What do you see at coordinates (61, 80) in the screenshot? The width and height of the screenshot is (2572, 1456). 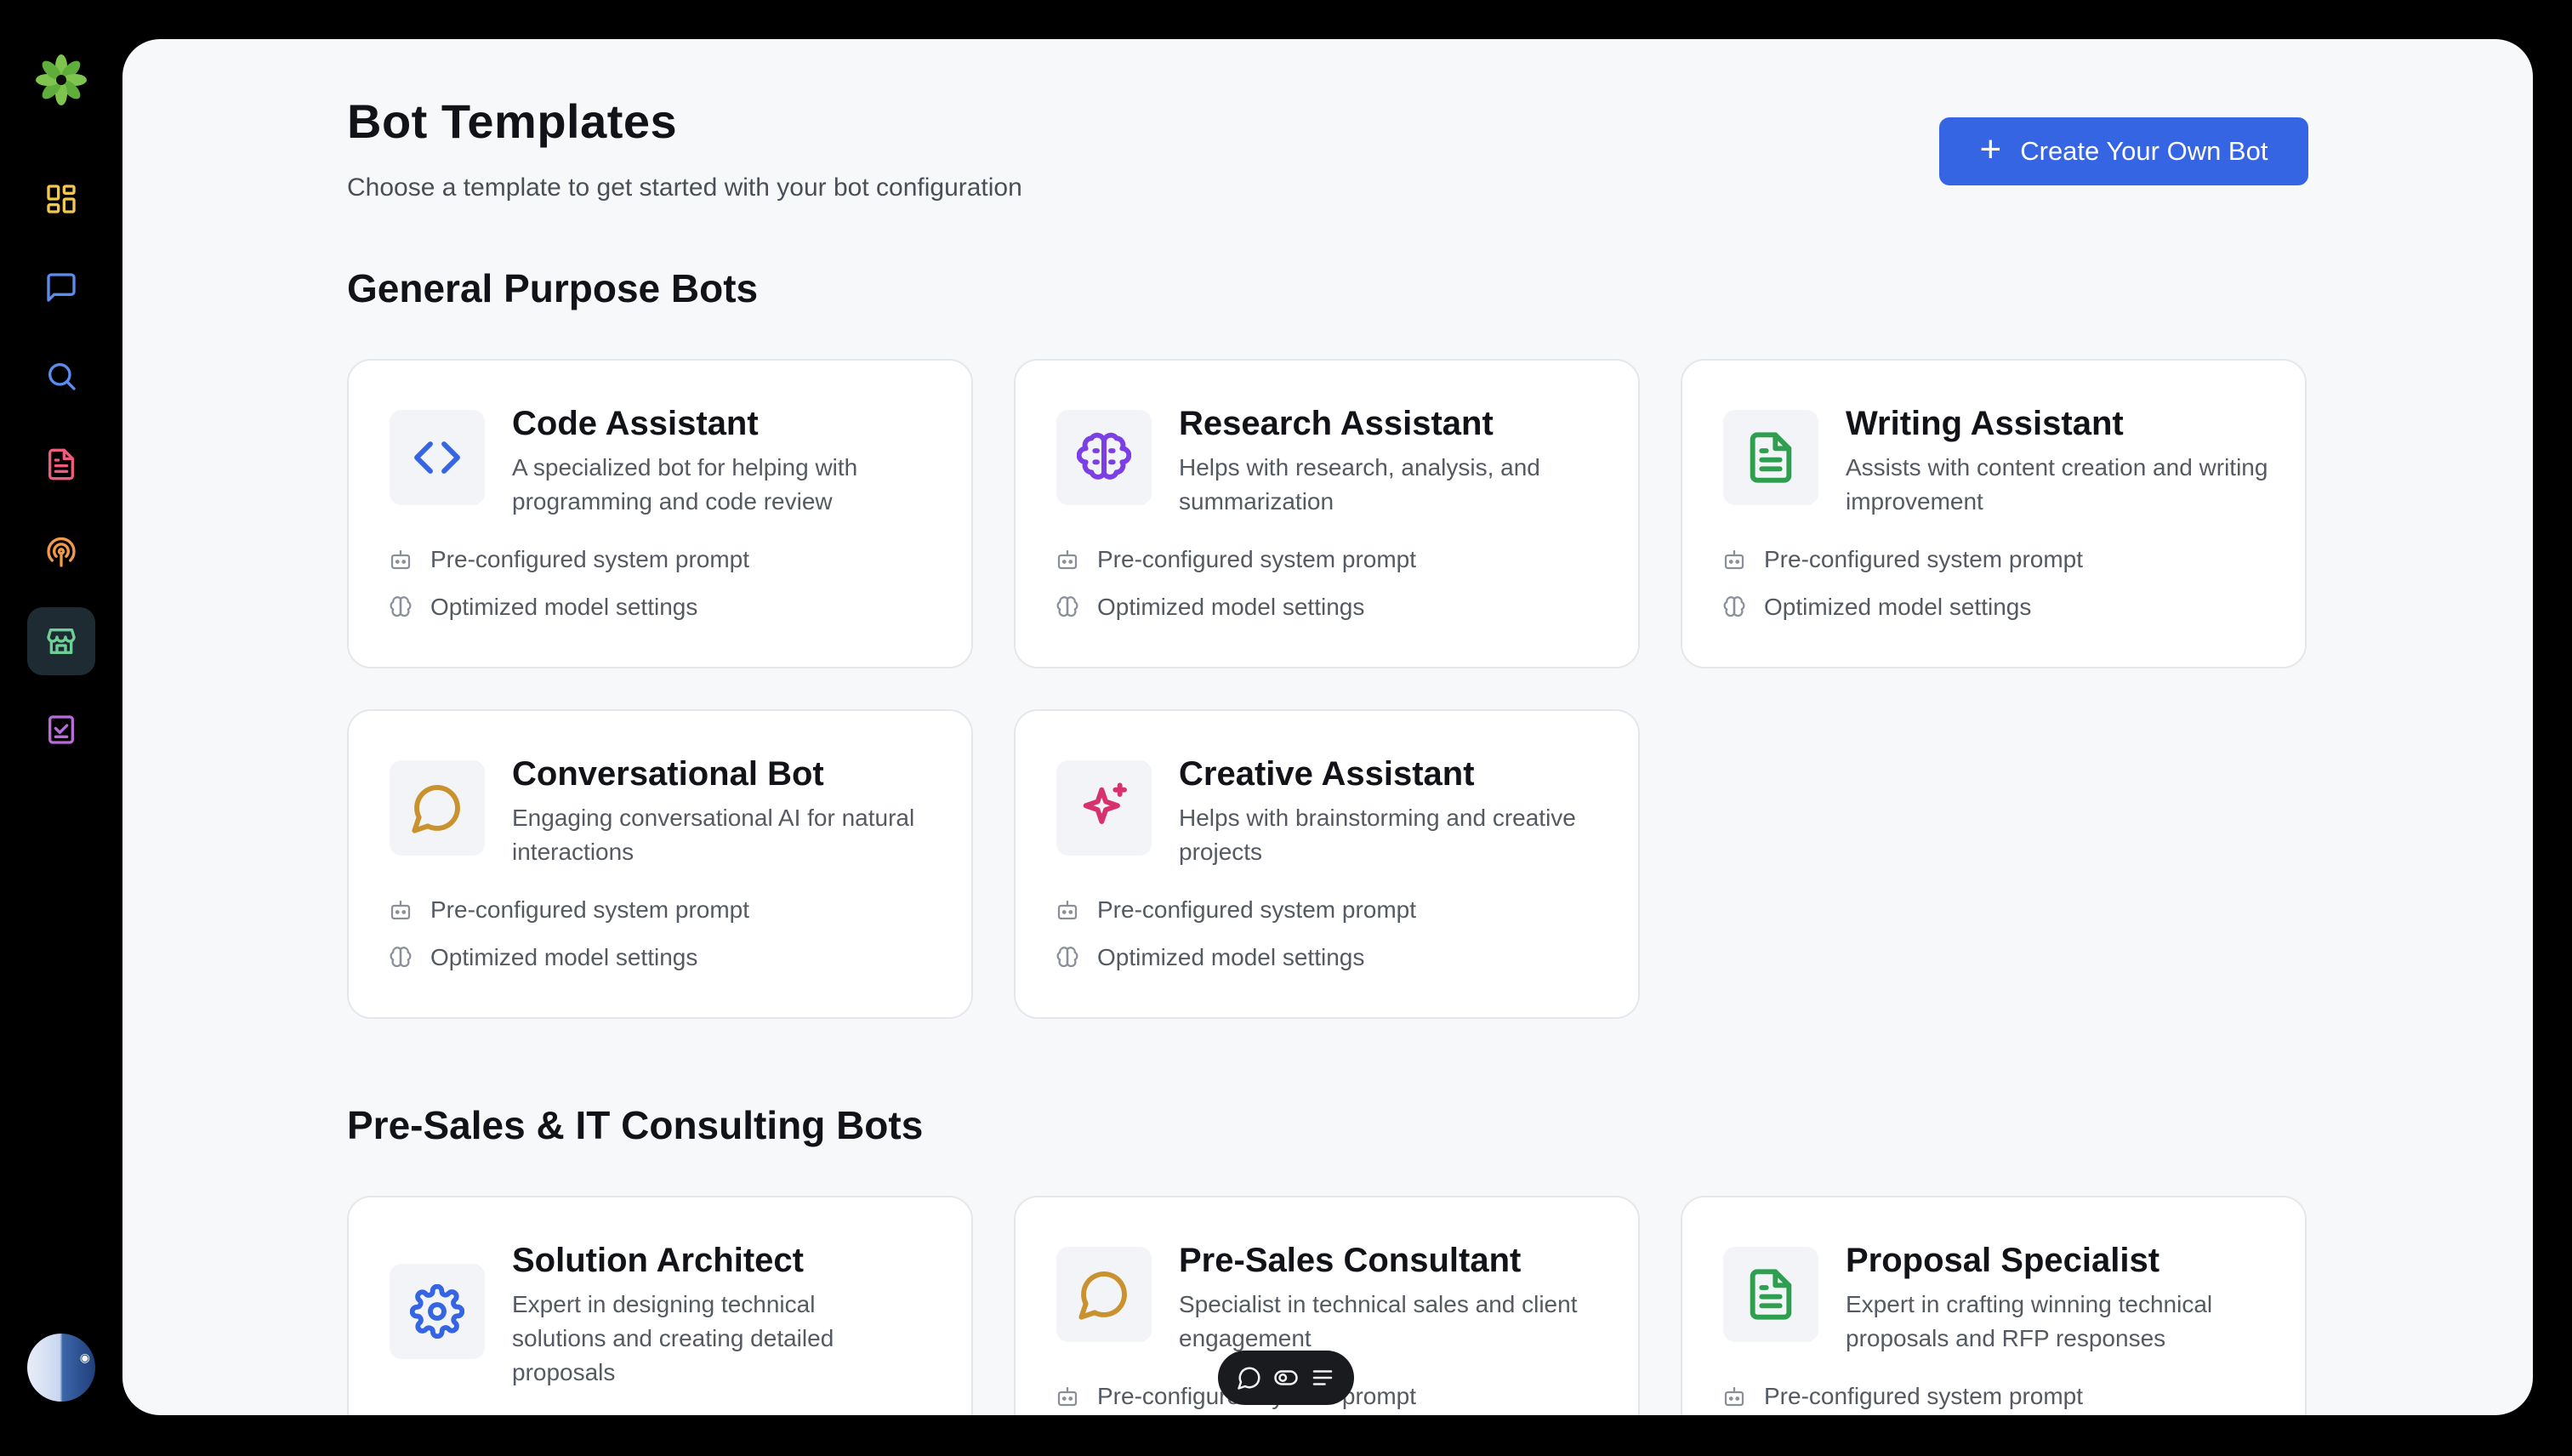 I see `flower-logo-icon` at bounding box center [61, 80].